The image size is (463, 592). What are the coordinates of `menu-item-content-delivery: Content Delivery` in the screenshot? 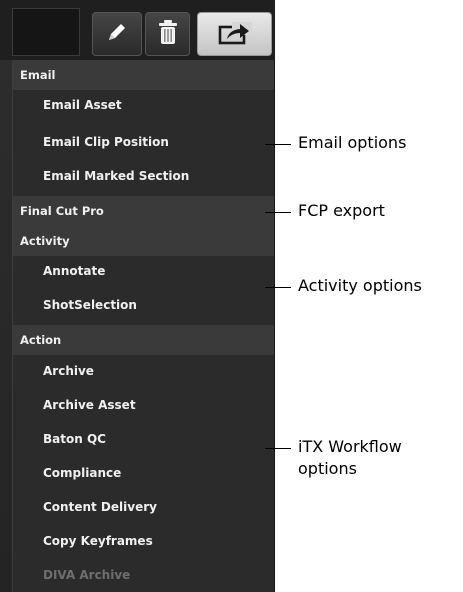 It's located at (143, 507).